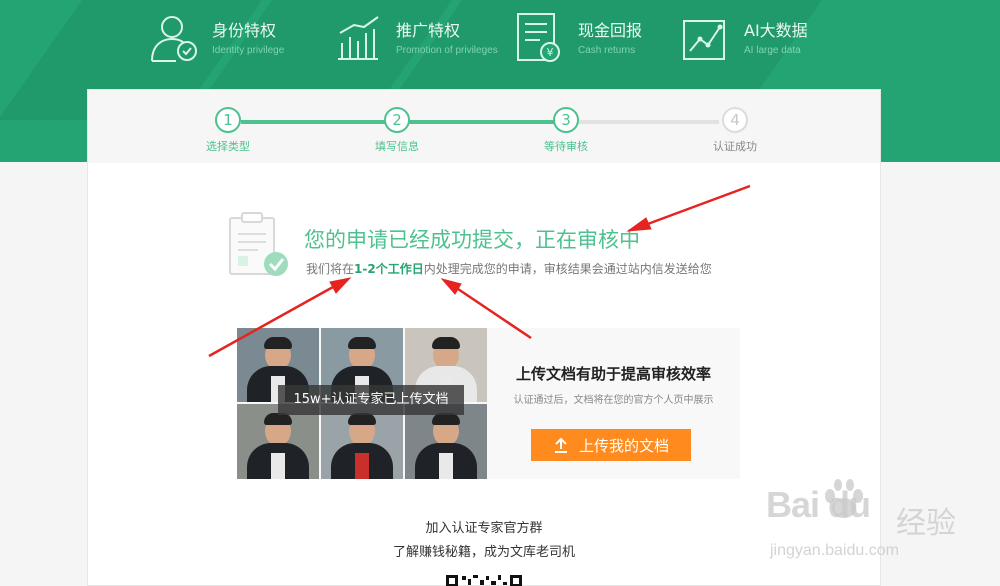  What do you see at coordinates (818, 504) in the screenshot?
I see `watermark-logo: Bai du` at bounding box center [818, 504].